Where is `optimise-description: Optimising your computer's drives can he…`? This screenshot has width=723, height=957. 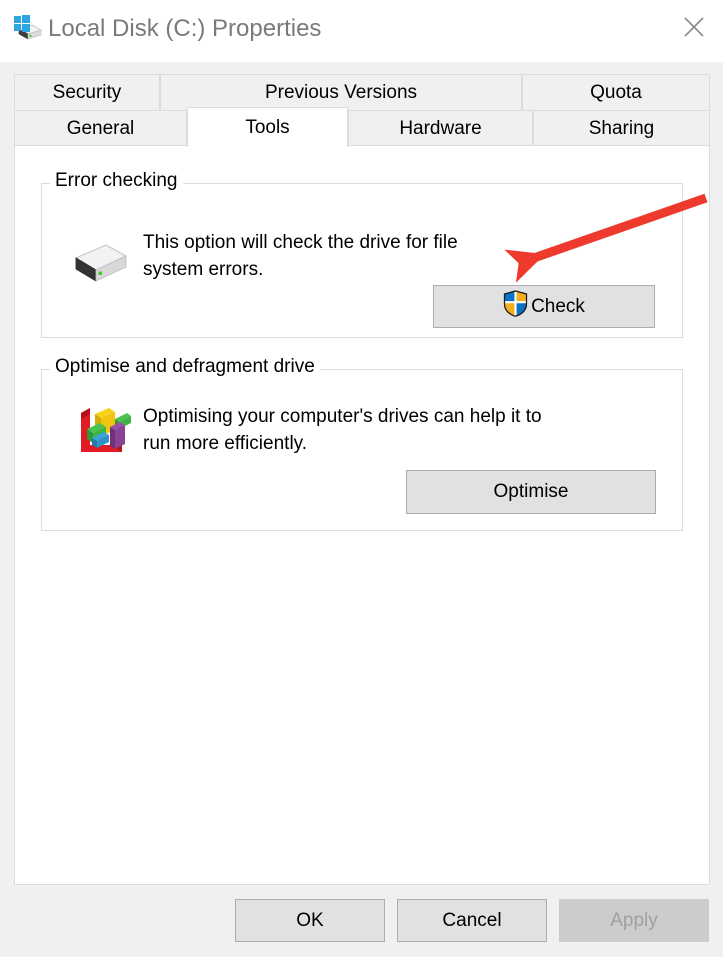
optimise-description: Optimising your computer's drives can he… is located at coordinates (342, 430).